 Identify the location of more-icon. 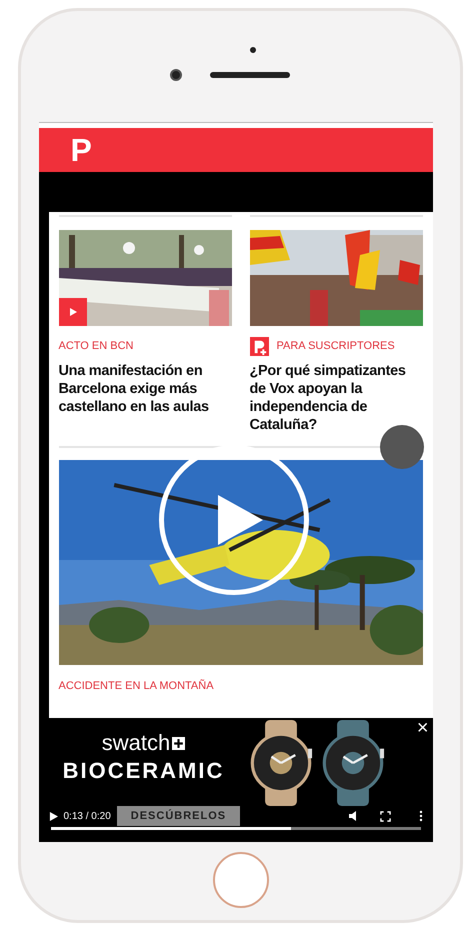
(420, 816).